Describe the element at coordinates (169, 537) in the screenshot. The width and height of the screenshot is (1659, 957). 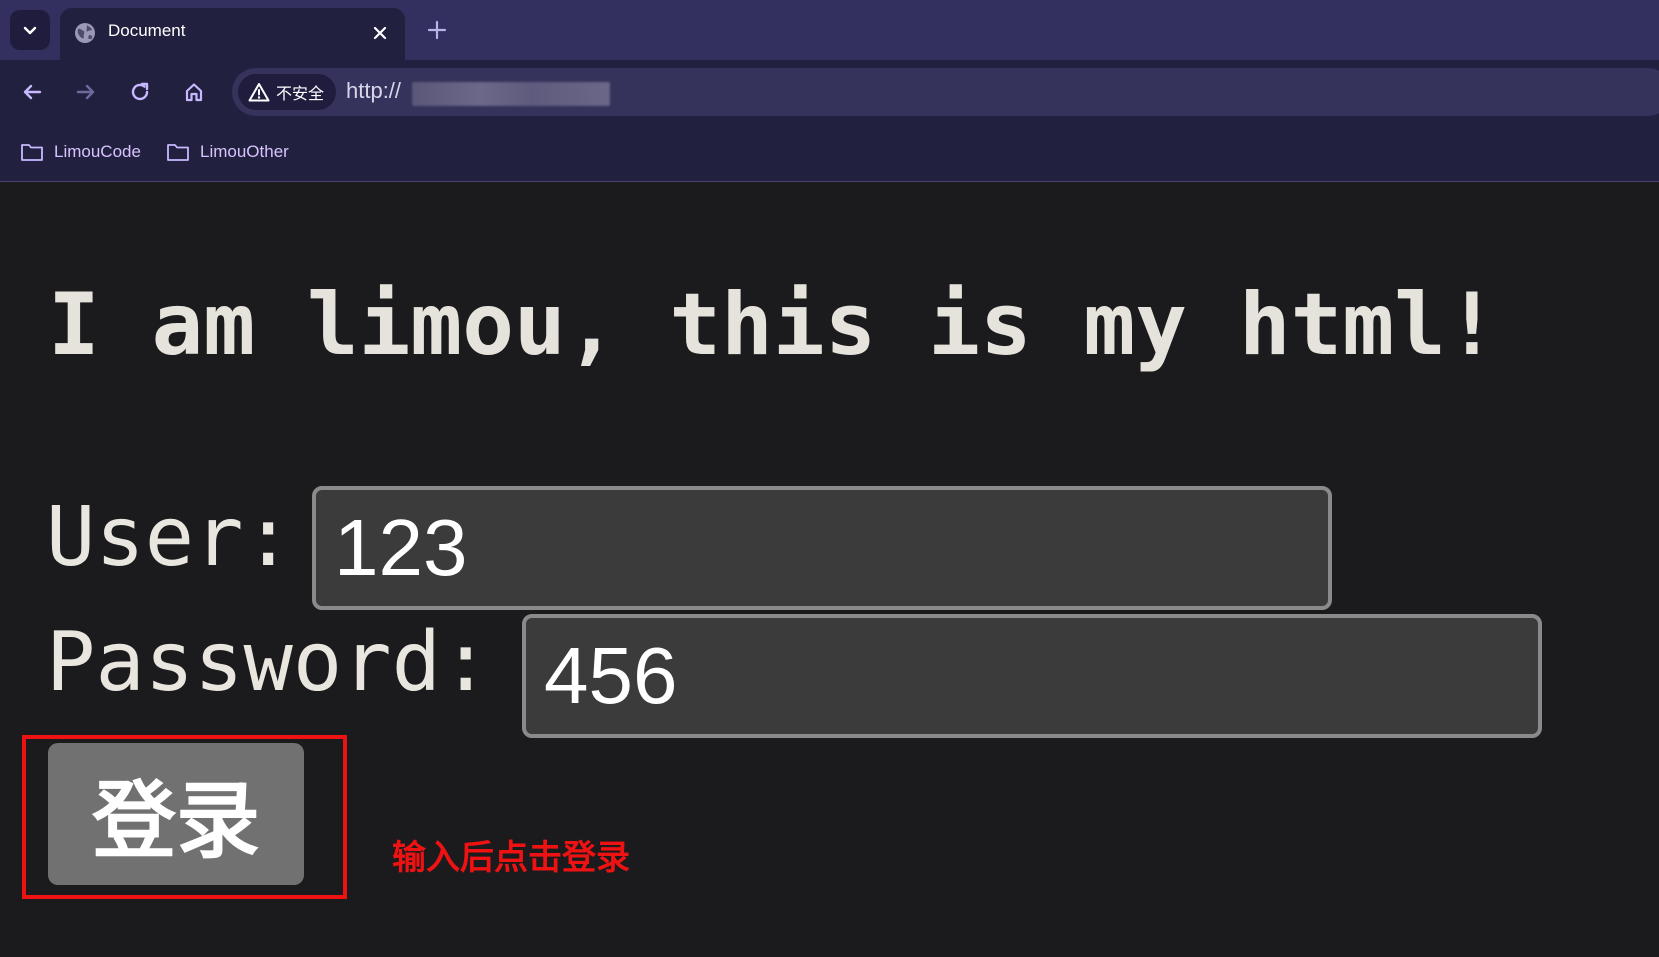
I see `user-label: User:` at that location.